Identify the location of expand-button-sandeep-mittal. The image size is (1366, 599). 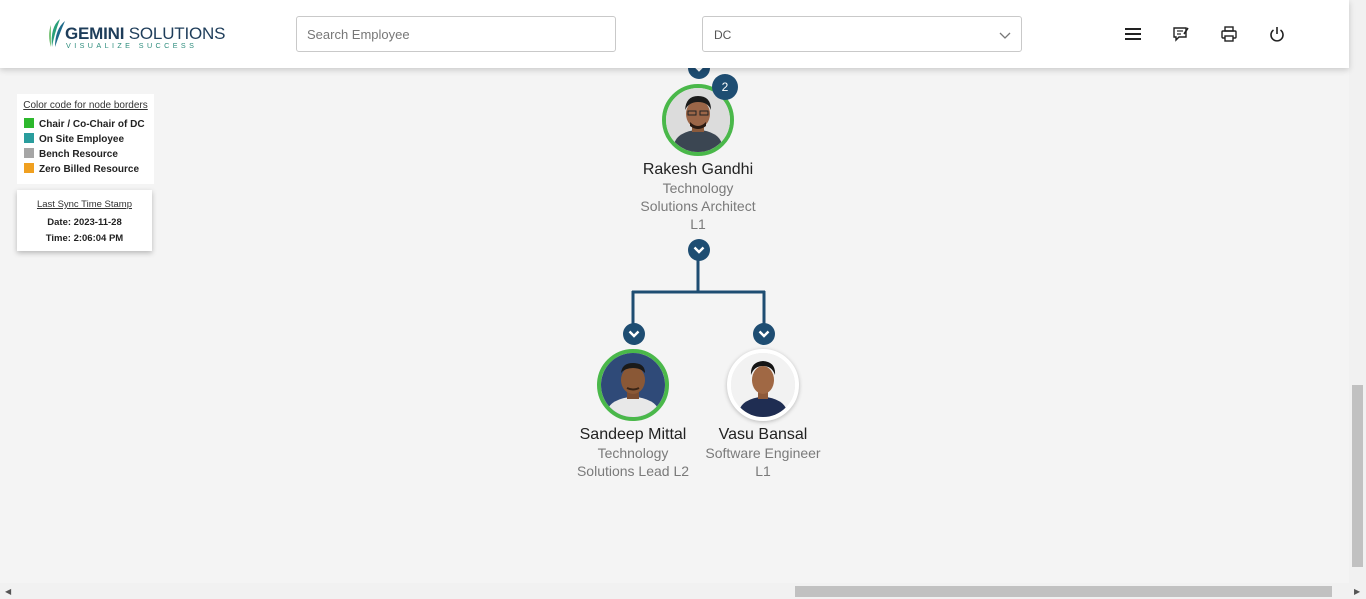
(634, 334).